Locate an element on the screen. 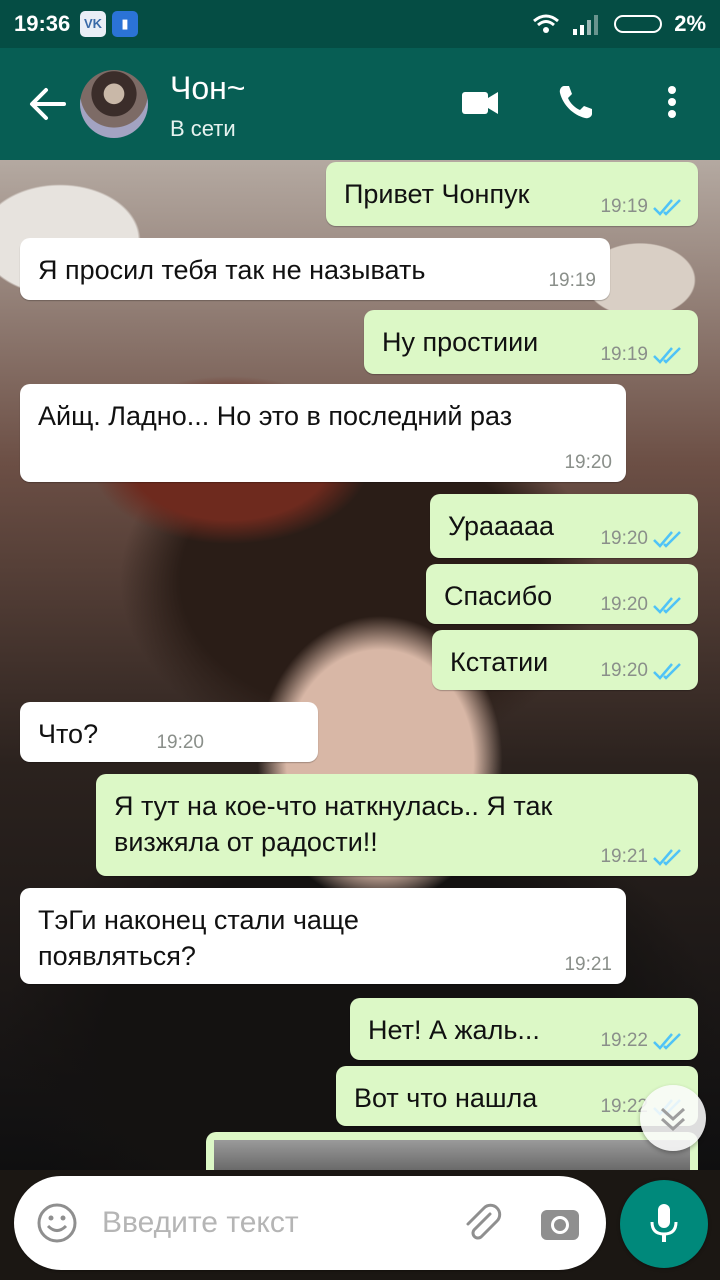  notes-app-icon: ▮ is located at coordinates (125, 24).